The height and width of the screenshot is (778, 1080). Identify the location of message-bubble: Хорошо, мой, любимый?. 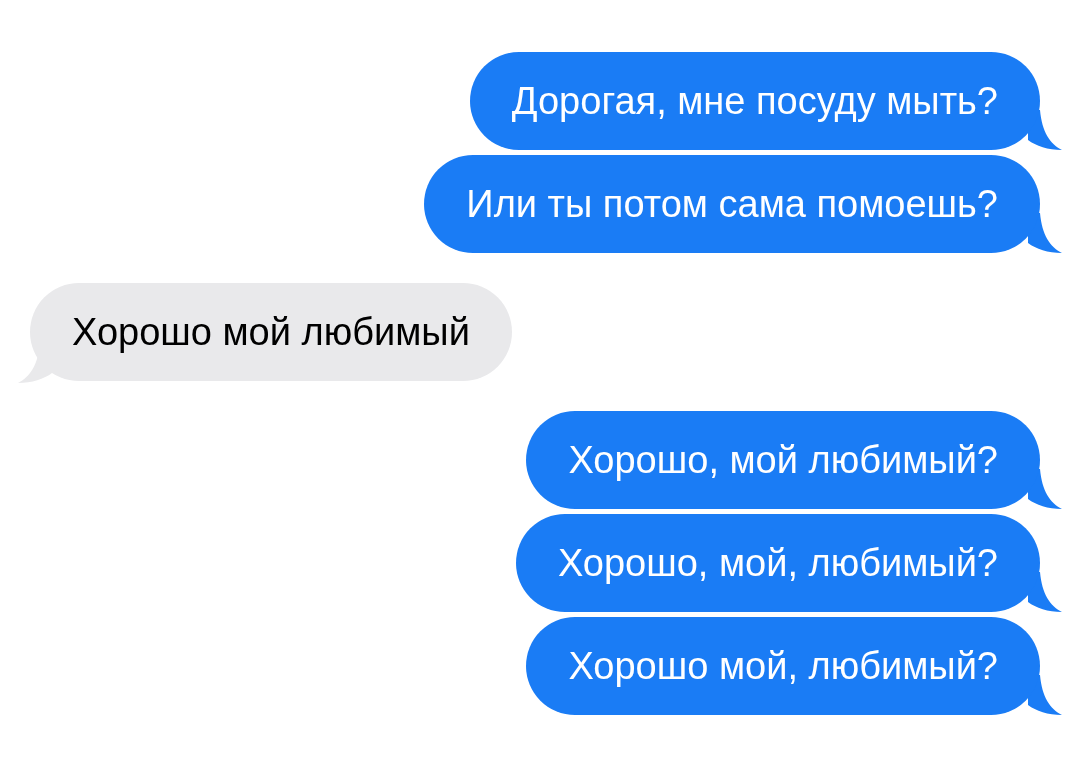
(777, 563).